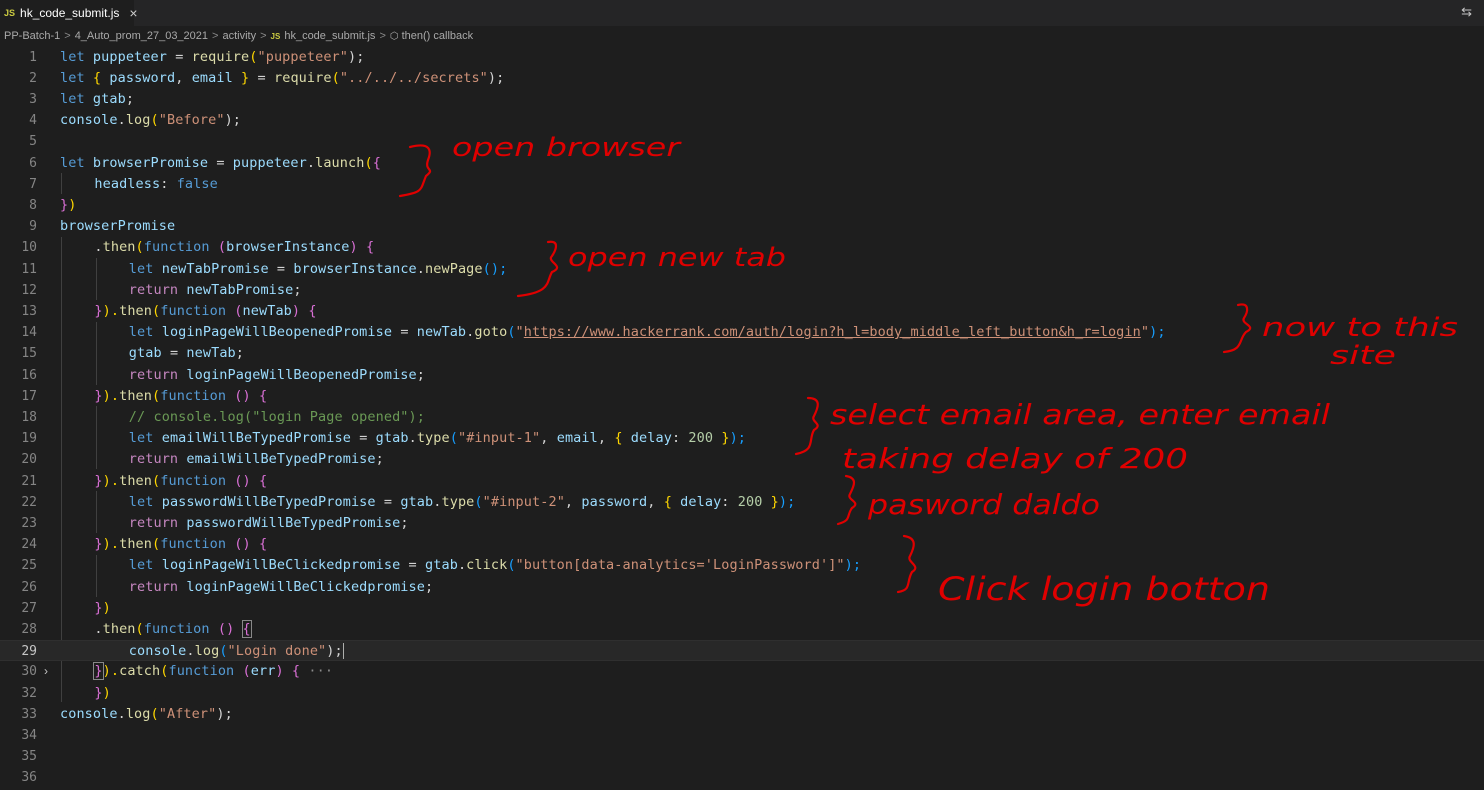  What do you see at coordinates (46, 671) in the screenshot?
I see `fold-chevron-icon: ›` at bounding box center [46, 671].